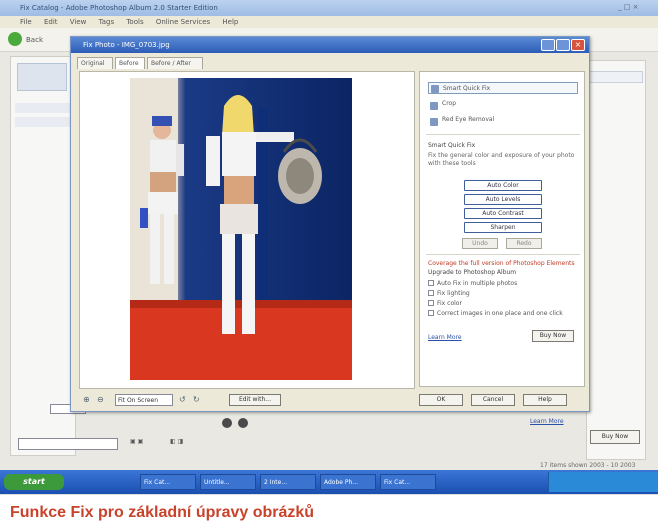  Describe the element at coordinates (616, 260) in the screenshot. I see `right-panel` at that location.